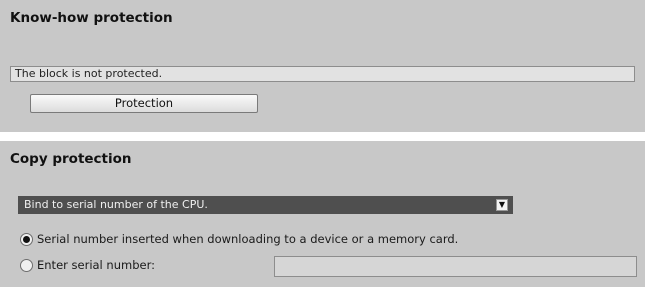  Describe the element at coordinates (71, 159) in the screenshot. I see `copy-protection-title: Copy protection` at that location.